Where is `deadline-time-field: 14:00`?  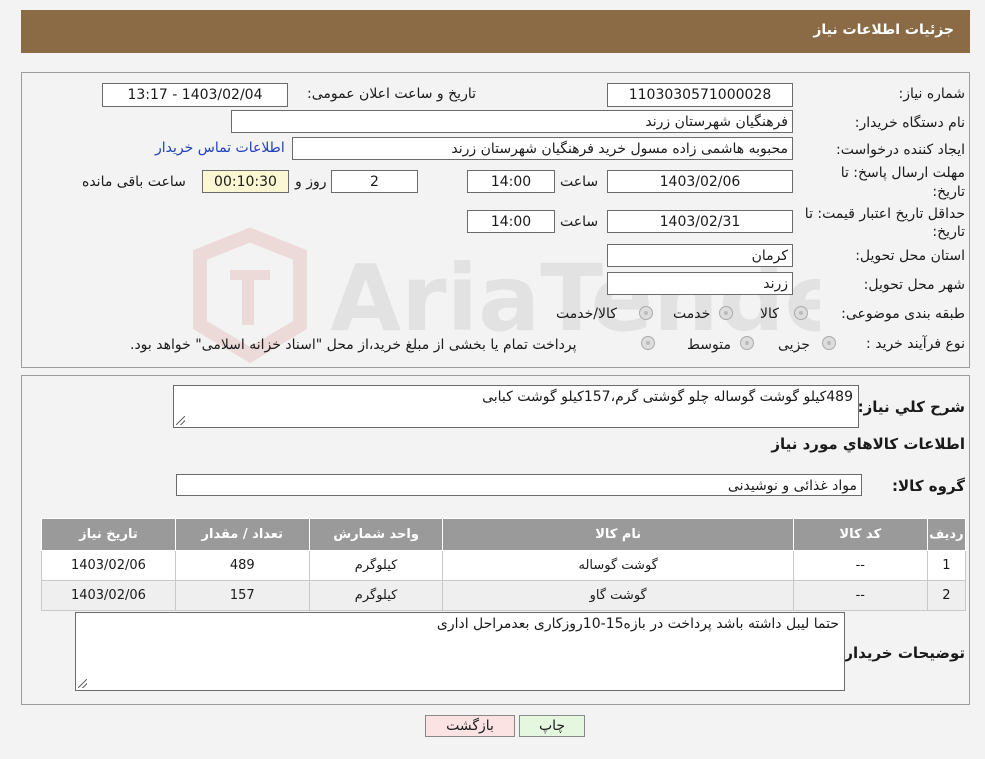
deadline-time-field: 14:00 is located at coordinates (511, 181).